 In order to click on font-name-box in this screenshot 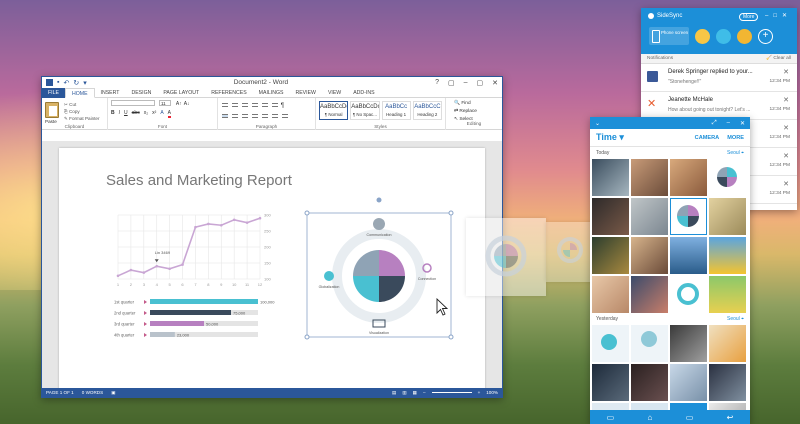, I will do `click(133, 103)`.